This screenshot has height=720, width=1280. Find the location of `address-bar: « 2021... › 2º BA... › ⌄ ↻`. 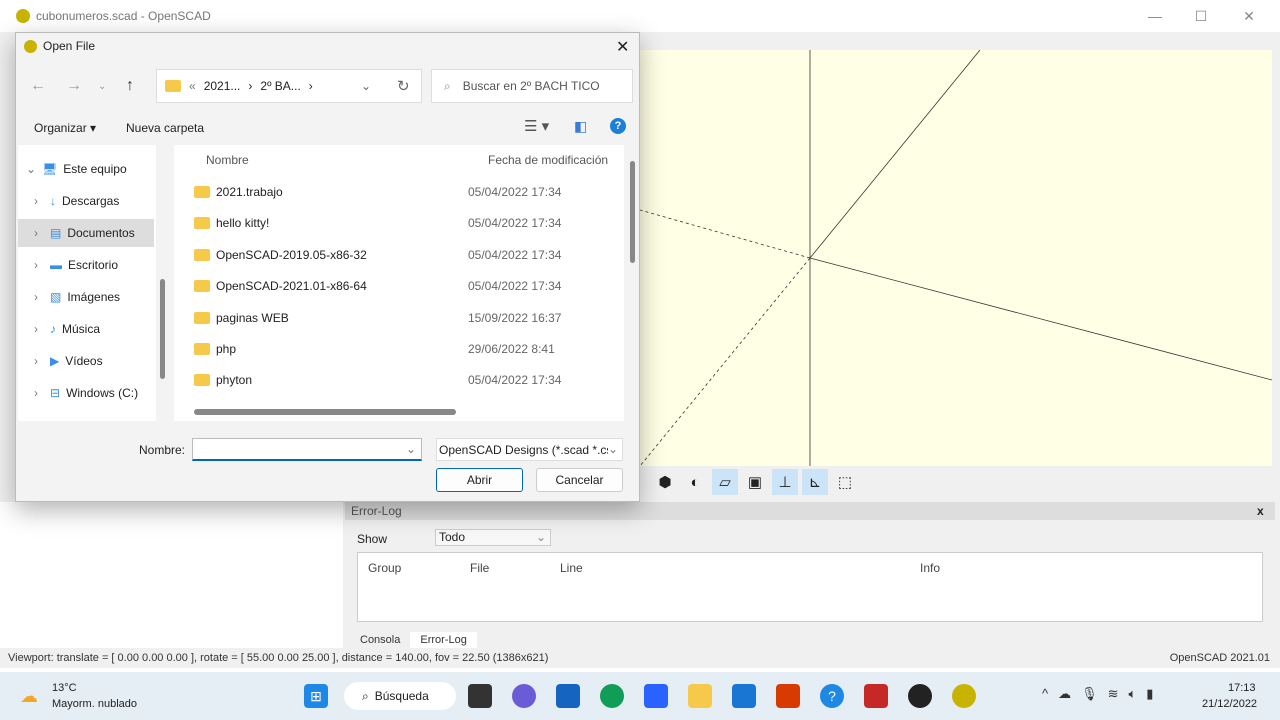

address-bar: « 2021... › 2º BA... › ⌄ ↻ is located at coordinates (289, 86).